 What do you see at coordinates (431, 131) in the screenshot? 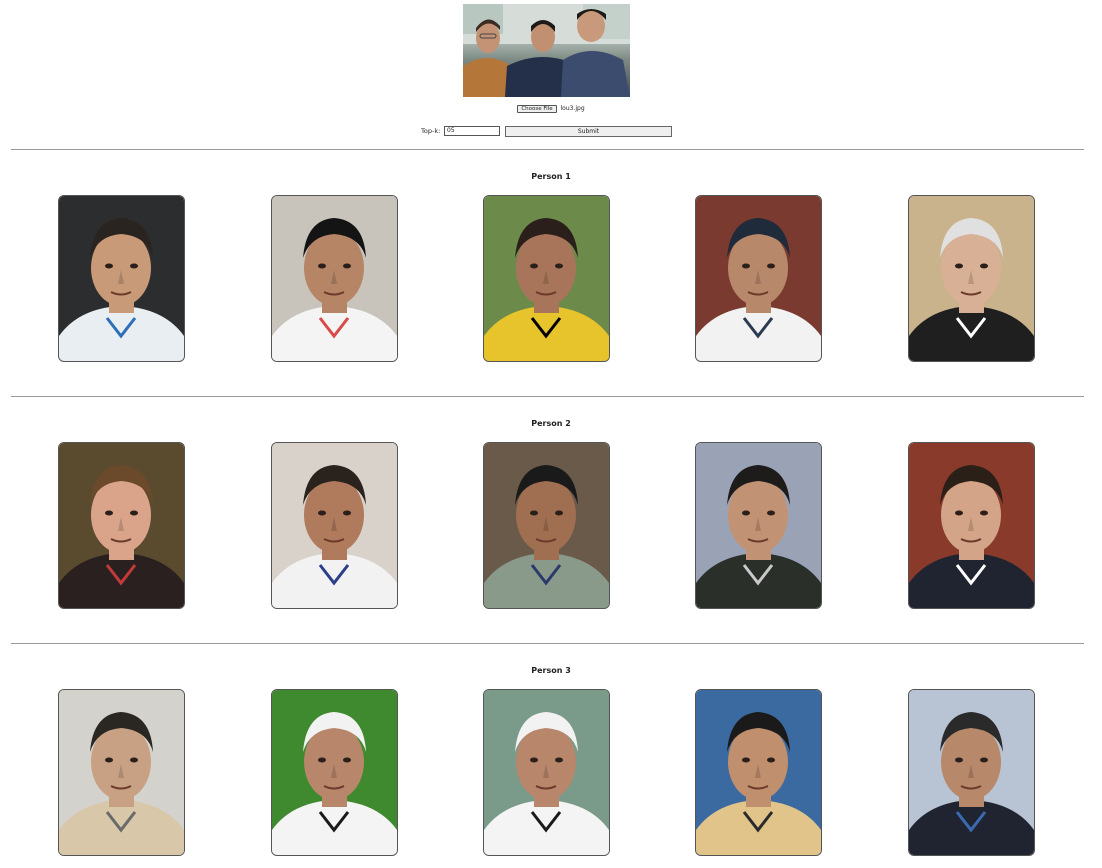
I see `topk-label: Top-k:` at bounding box center [431, 131].